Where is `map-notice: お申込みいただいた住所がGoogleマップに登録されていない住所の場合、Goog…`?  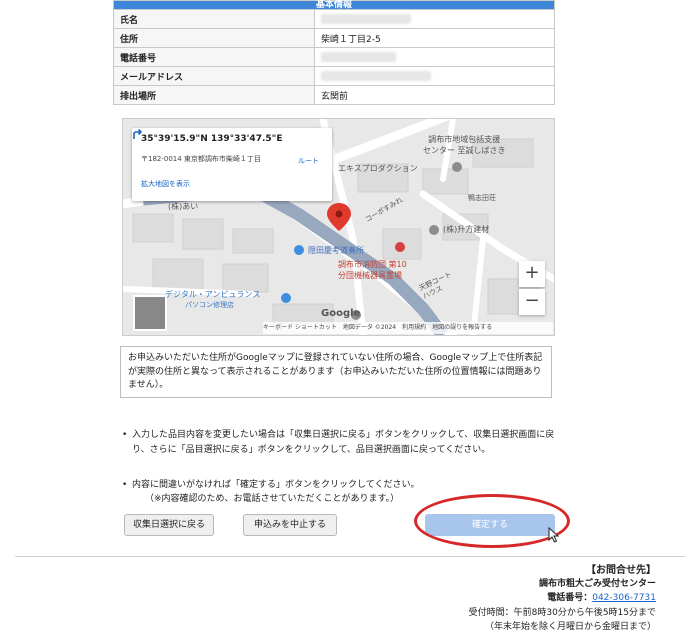 map-notice: お申込みいただいた住所がGoogleマップに登録されていない住所の場合、Goog… is located at coordinates (336, 372).